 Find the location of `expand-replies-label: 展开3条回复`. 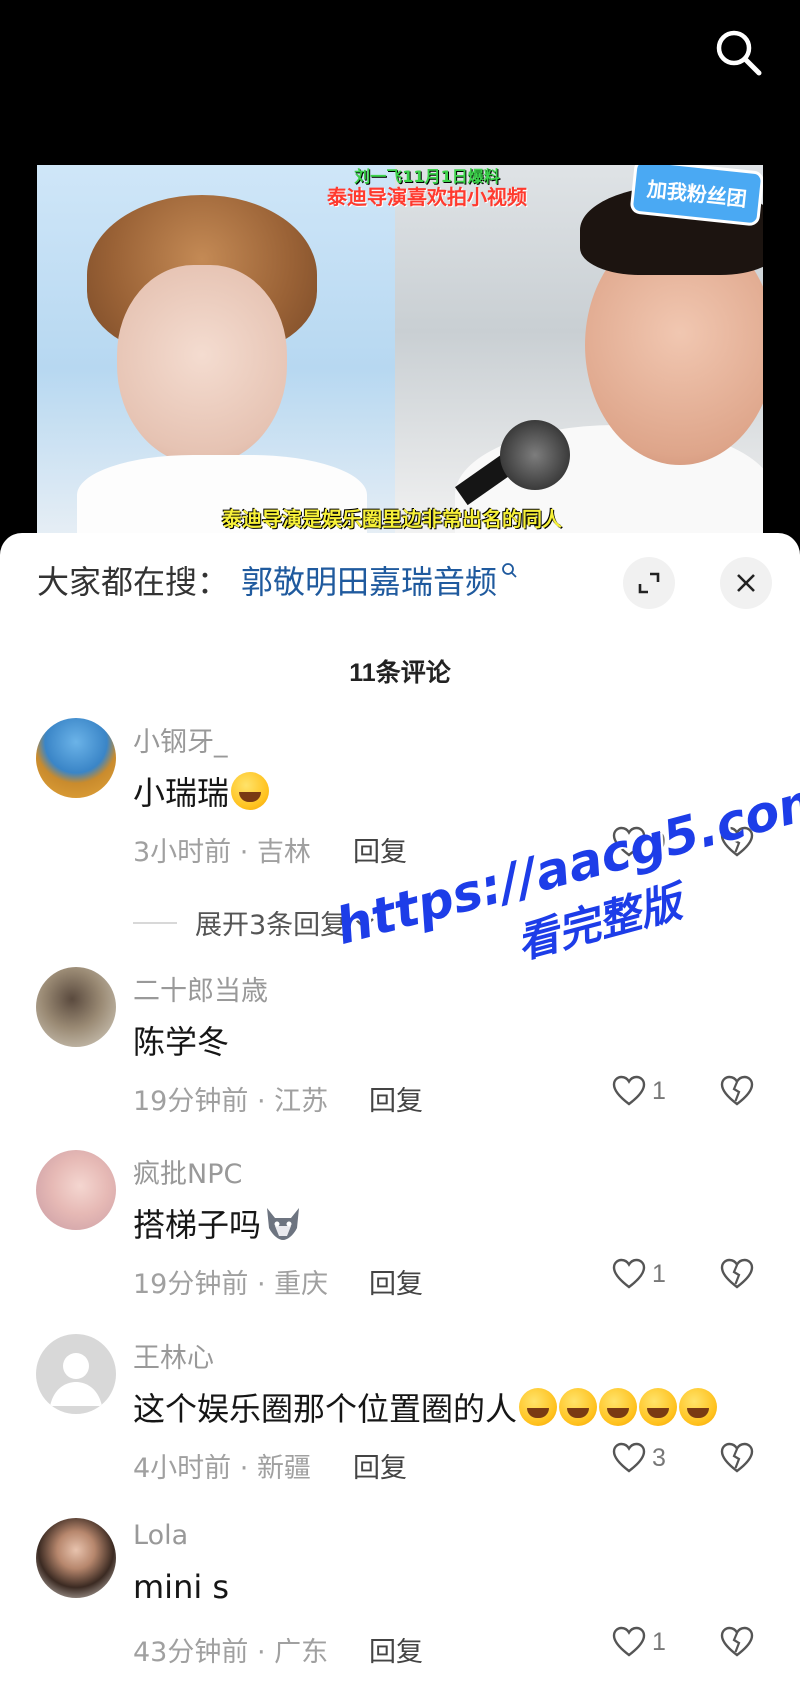

expand-replies-label: 展开3条回复 is located at coordinates (271, 925).